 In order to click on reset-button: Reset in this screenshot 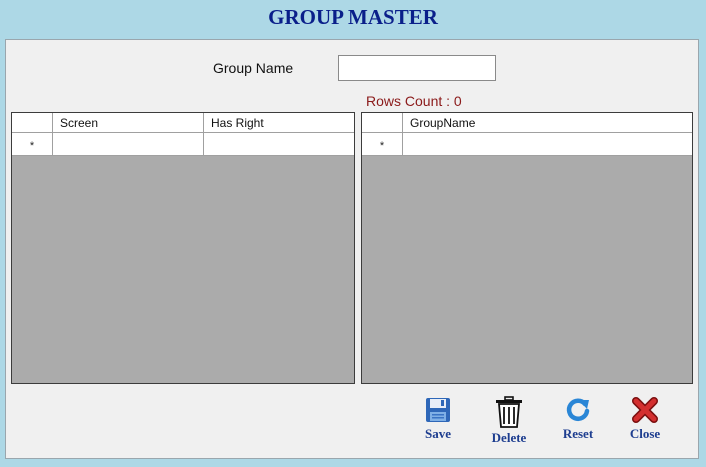, I will do `click(578, 421)`.